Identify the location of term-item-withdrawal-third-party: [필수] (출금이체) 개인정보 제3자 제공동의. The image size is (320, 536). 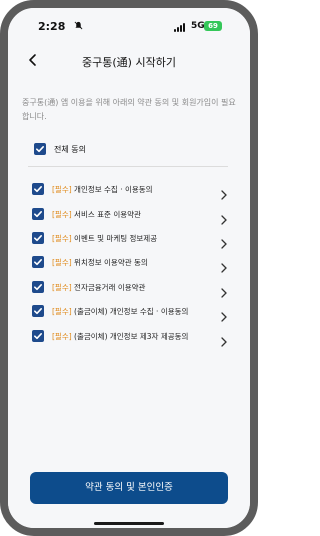
(129, 337).